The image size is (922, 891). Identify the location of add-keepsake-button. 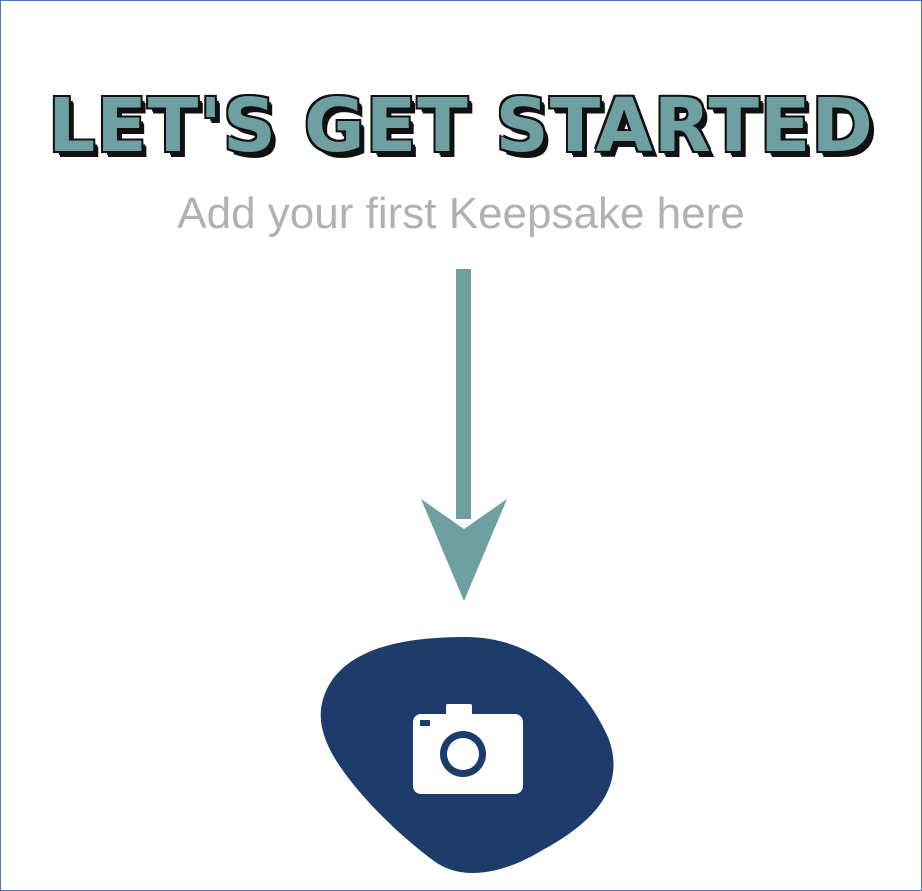
(468, 756).